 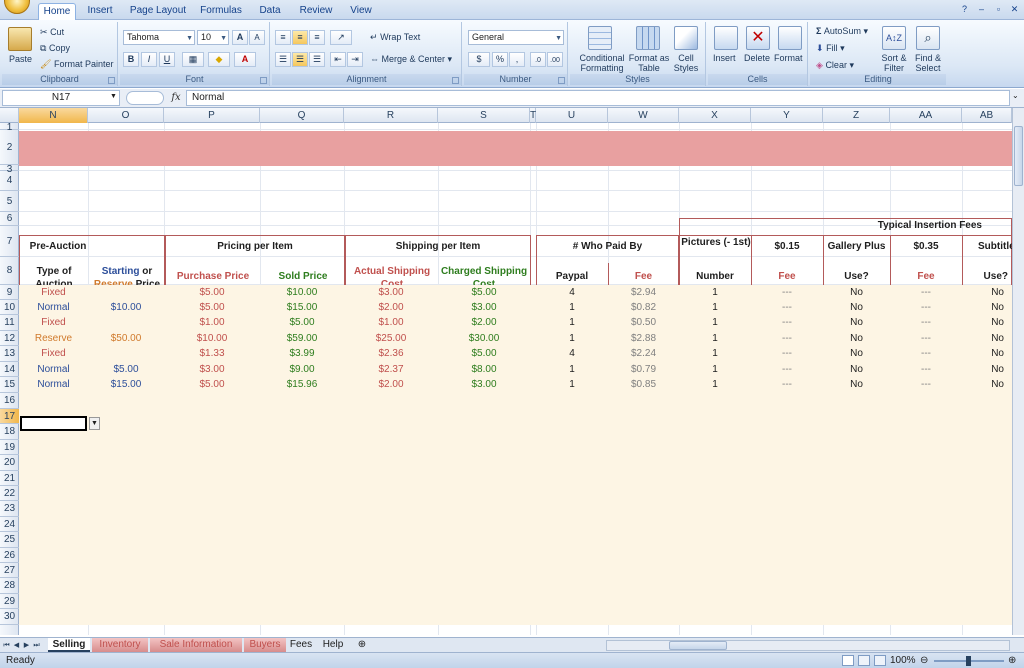 I want to click on paste-button: Paste, so click(x=20, y=59).